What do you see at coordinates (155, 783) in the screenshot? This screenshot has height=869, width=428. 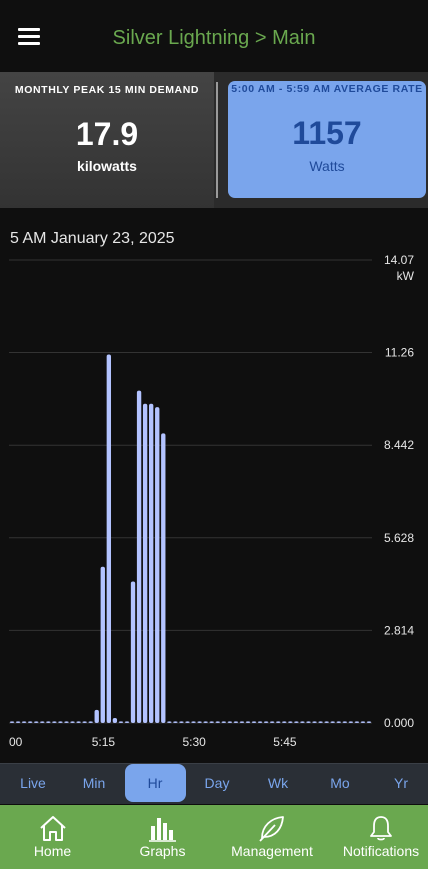 I see `tab-hr: Hr` at bounding box center [155, 783].